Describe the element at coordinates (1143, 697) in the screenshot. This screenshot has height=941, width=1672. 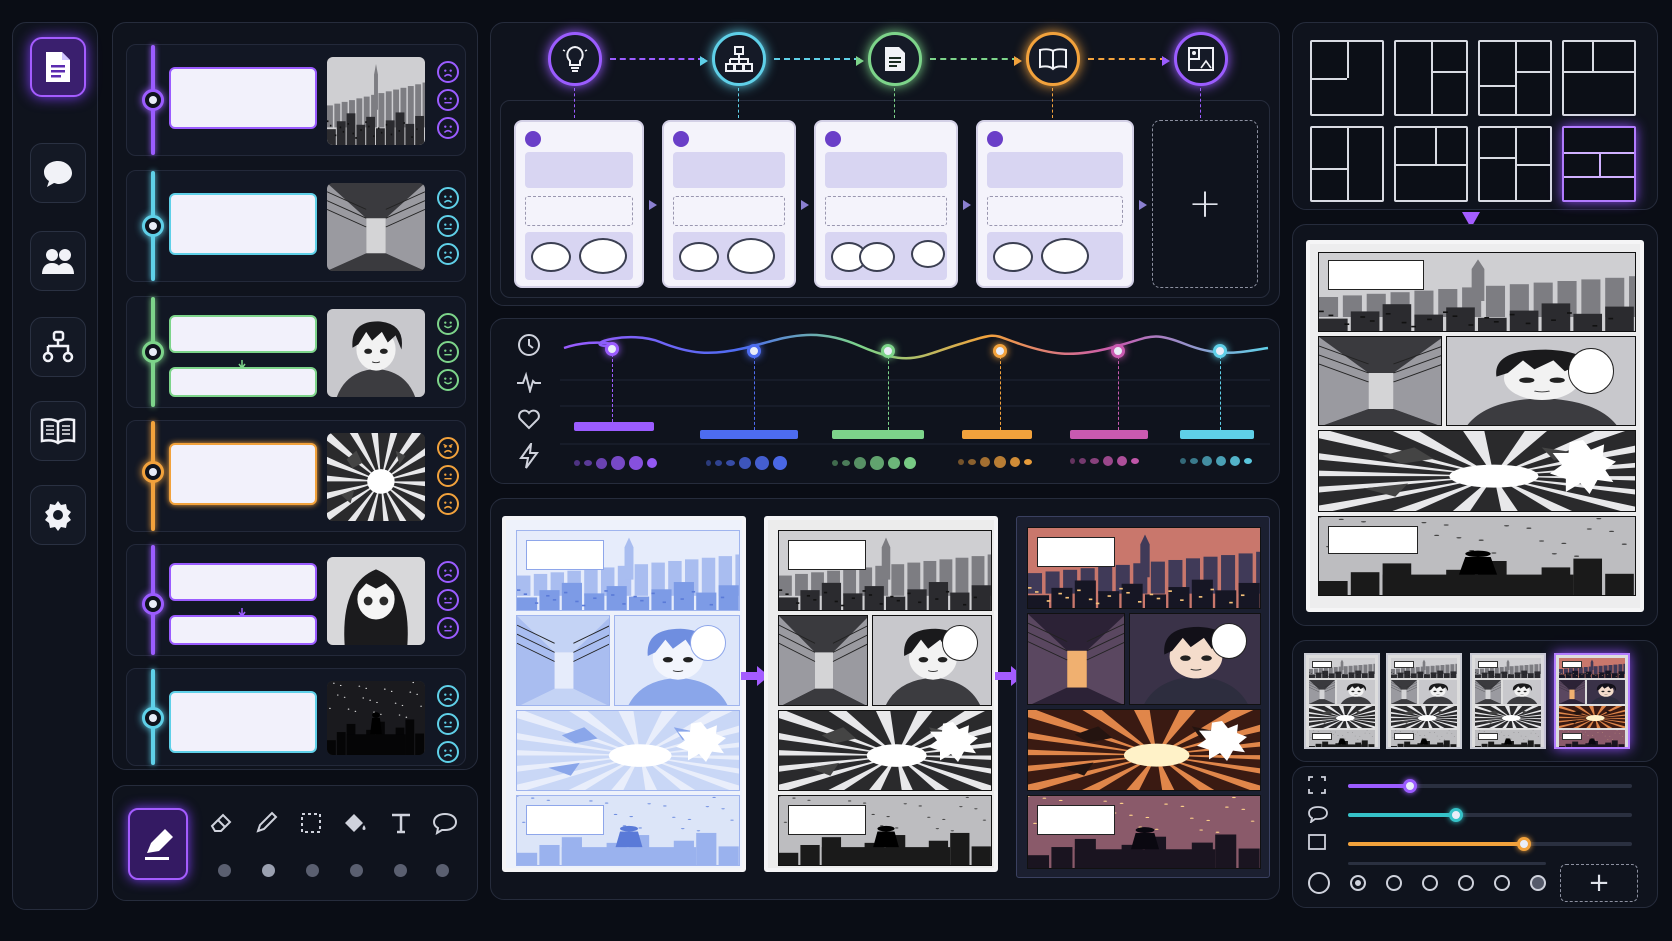
I see `color-page` at that location.